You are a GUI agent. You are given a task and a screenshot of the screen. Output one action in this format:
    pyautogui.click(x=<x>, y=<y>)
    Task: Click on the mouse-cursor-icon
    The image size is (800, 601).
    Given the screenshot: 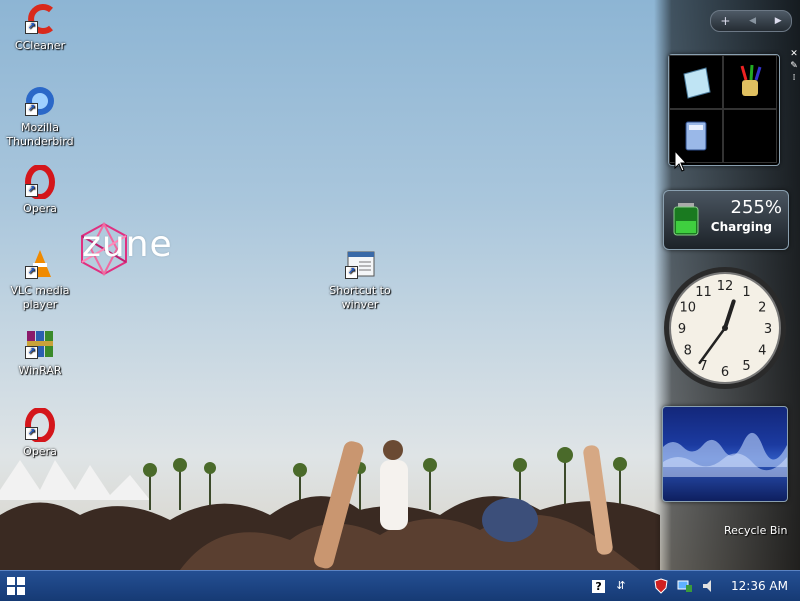 What is the action you would take?
    pyautogui.click(x=681, y=161)
    